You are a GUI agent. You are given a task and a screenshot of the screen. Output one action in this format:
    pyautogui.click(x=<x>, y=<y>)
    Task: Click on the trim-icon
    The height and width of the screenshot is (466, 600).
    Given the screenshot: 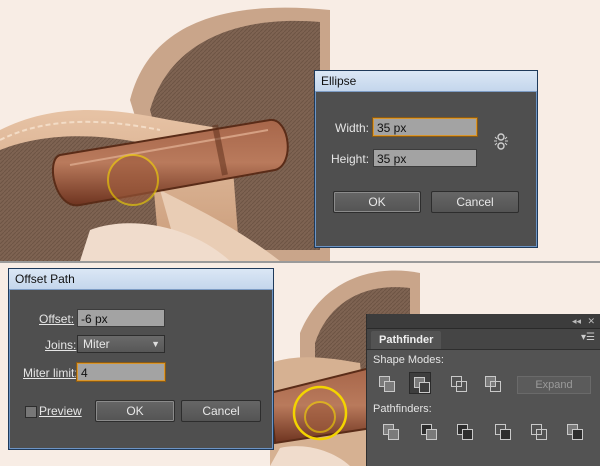 What is the action you would take?
    pyautogui.click(x=428, y=431)
    